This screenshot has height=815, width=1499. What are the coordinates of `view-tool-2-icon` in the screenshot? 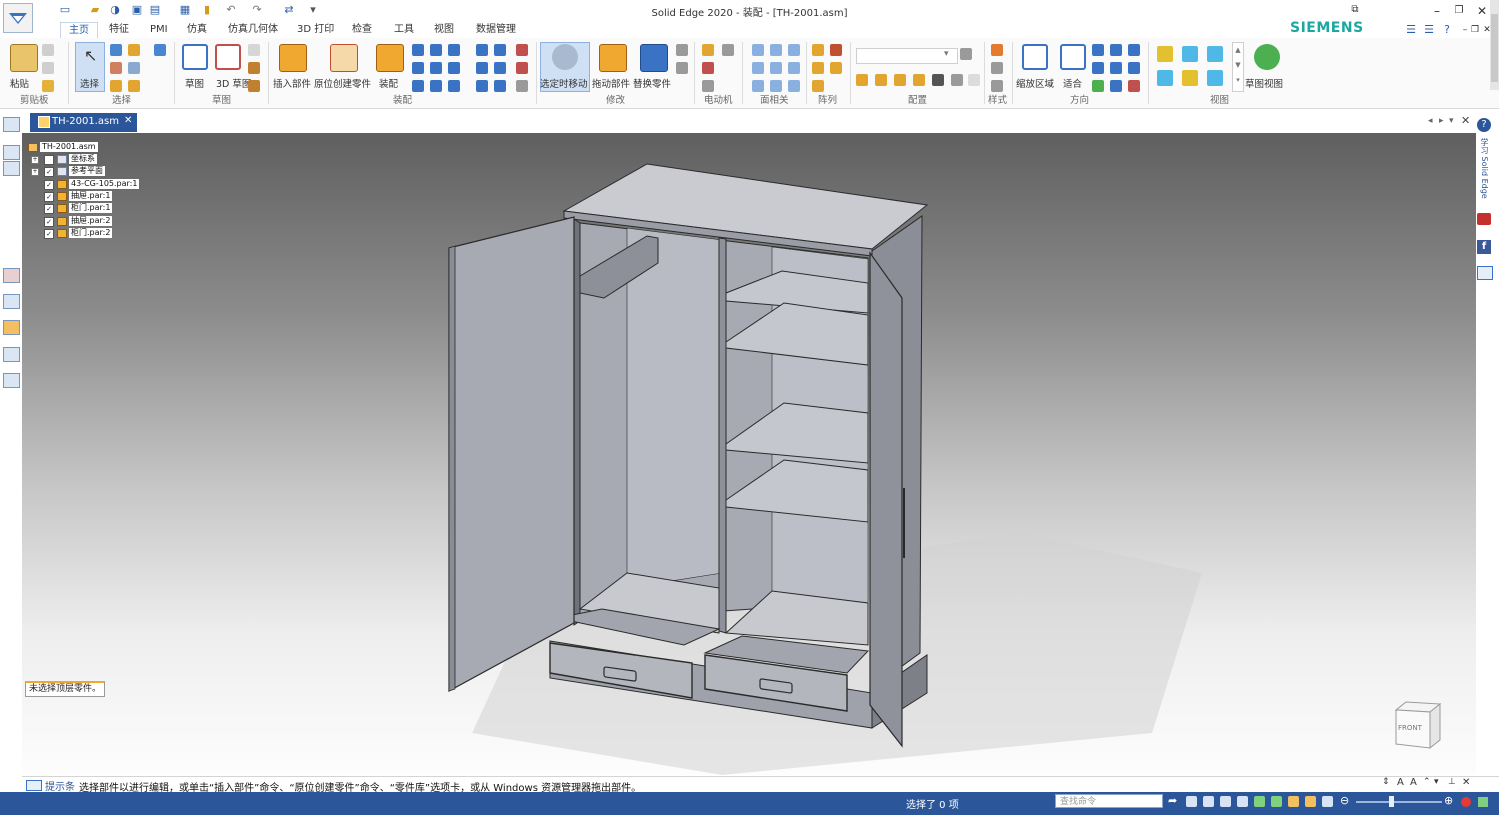 It's located at (1116, 68).